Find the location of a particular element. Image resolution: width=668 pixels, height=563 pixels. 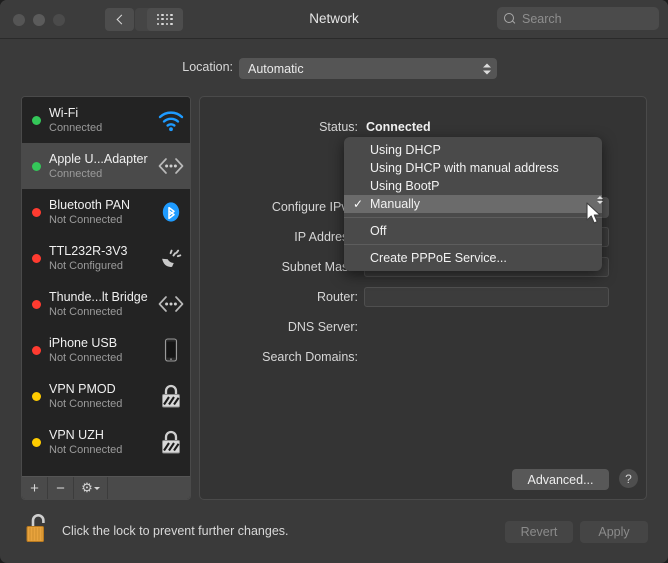

menu-item-label: Off is located at coordinates (378, 231).